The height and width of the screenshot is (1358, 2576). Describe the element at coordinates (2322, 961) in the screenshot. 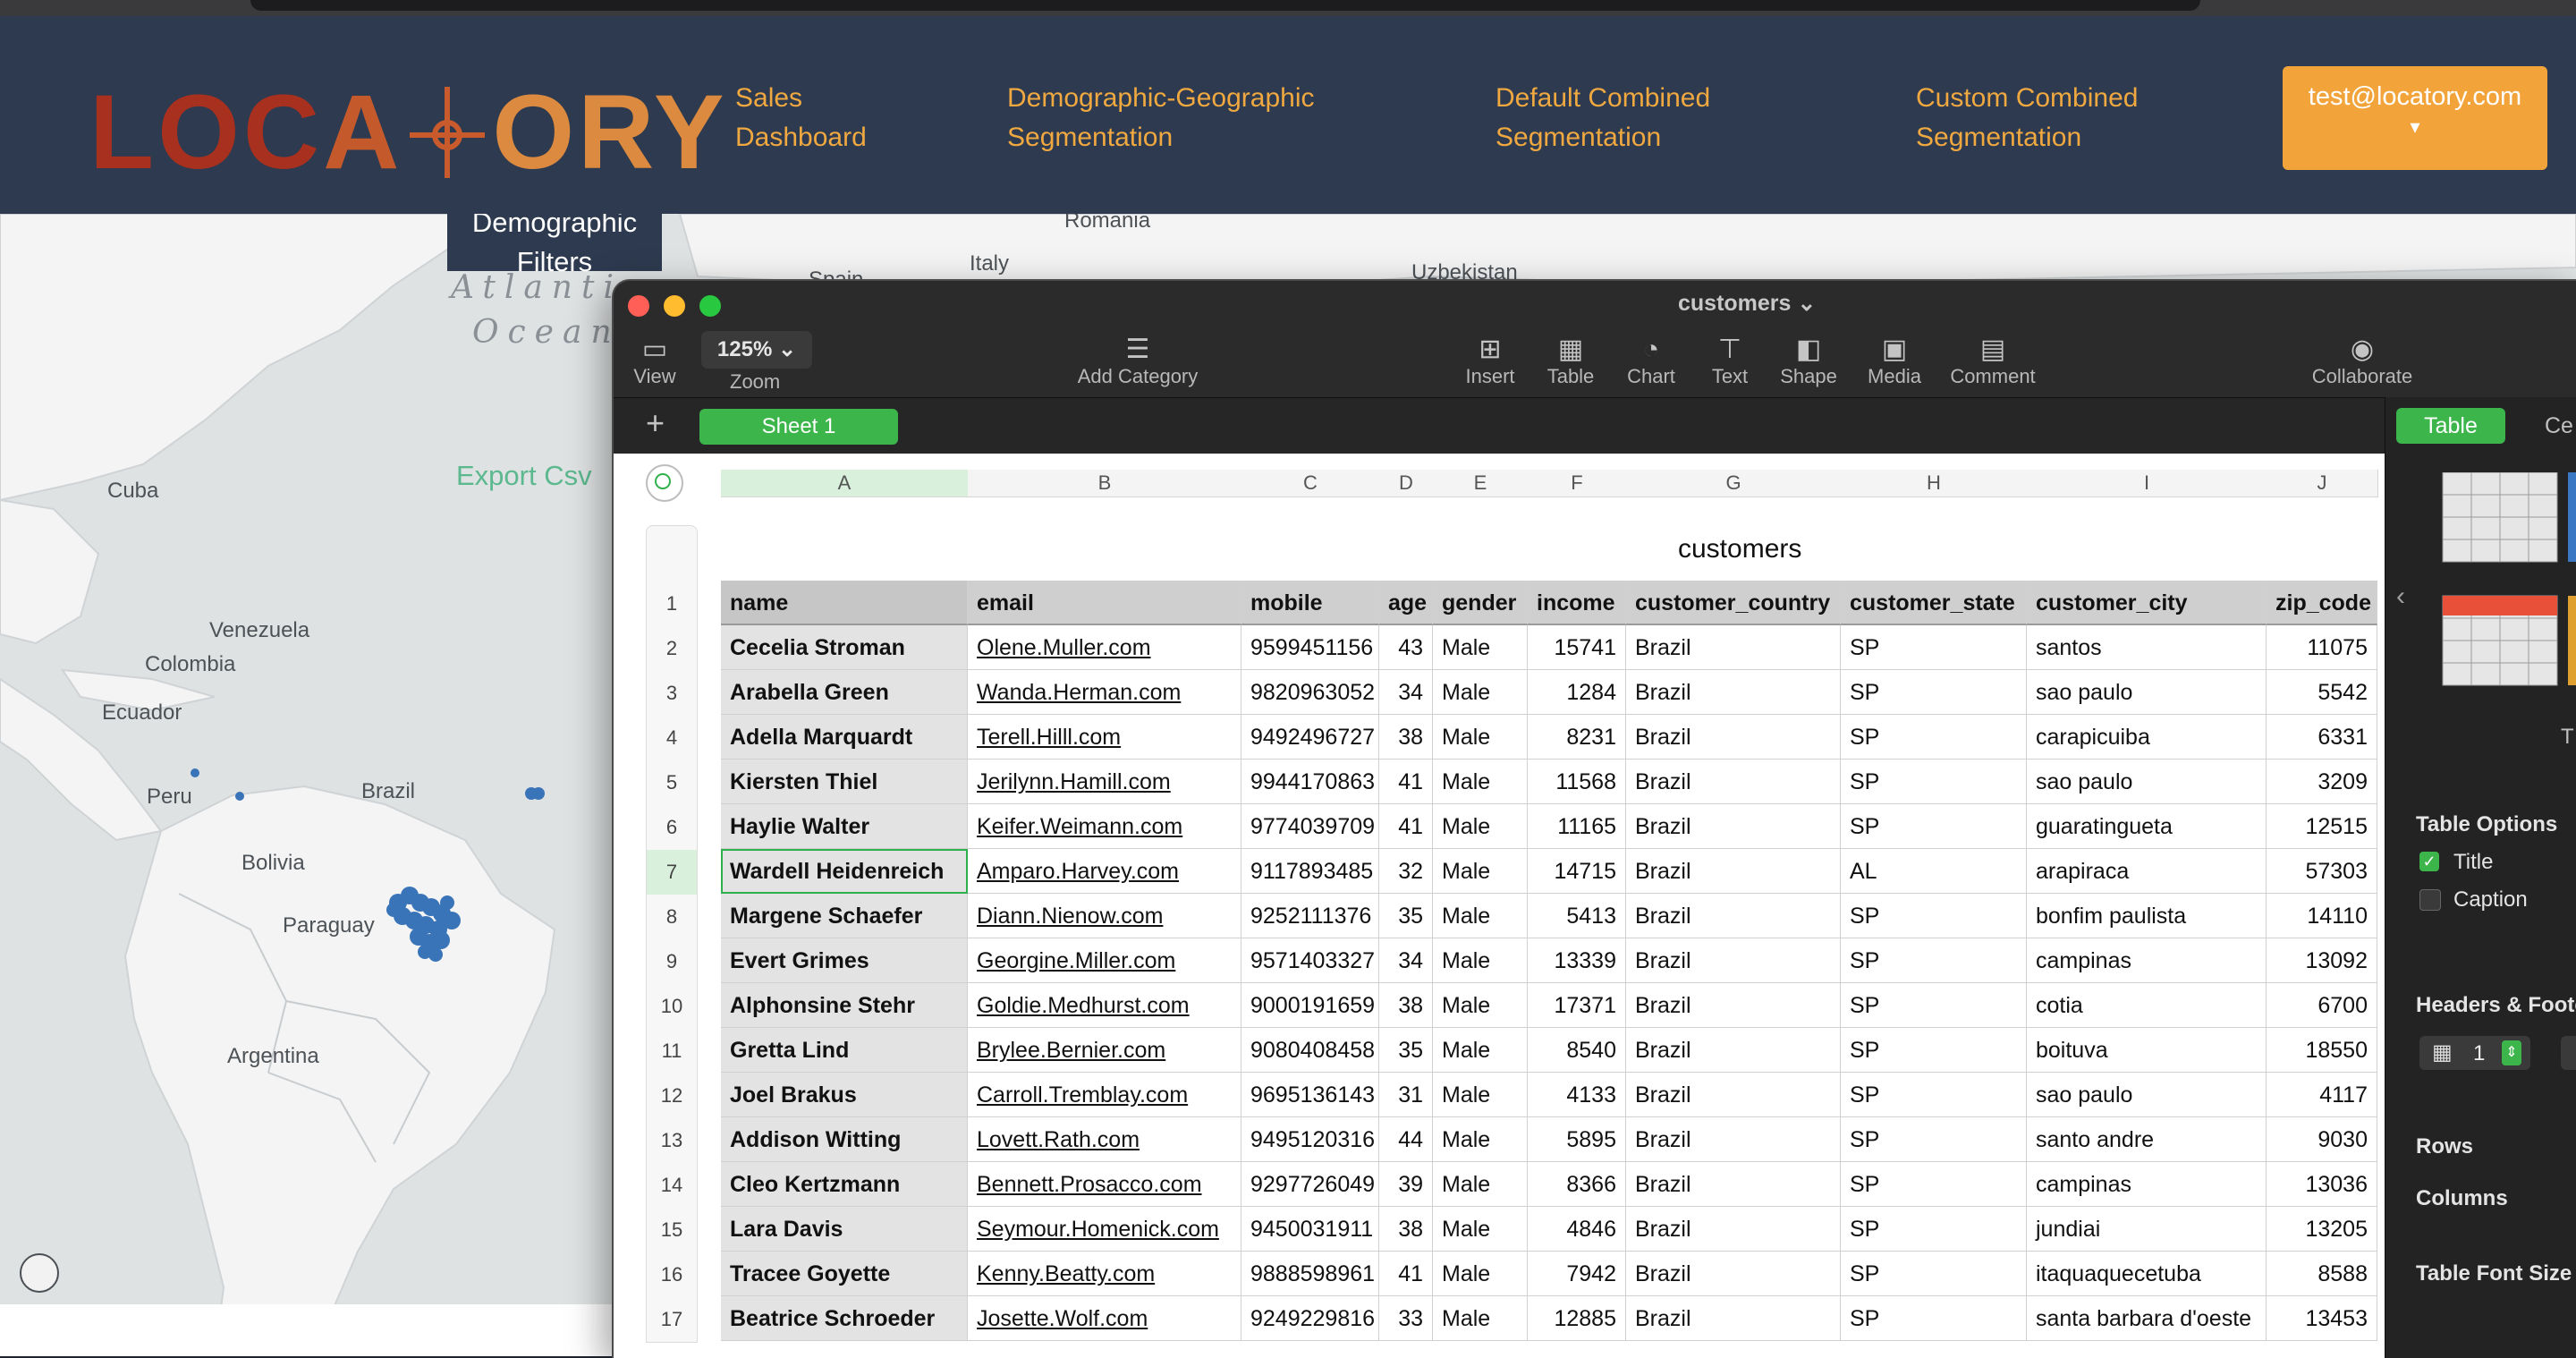

I see `cell-zip-code: 13092` at that location.